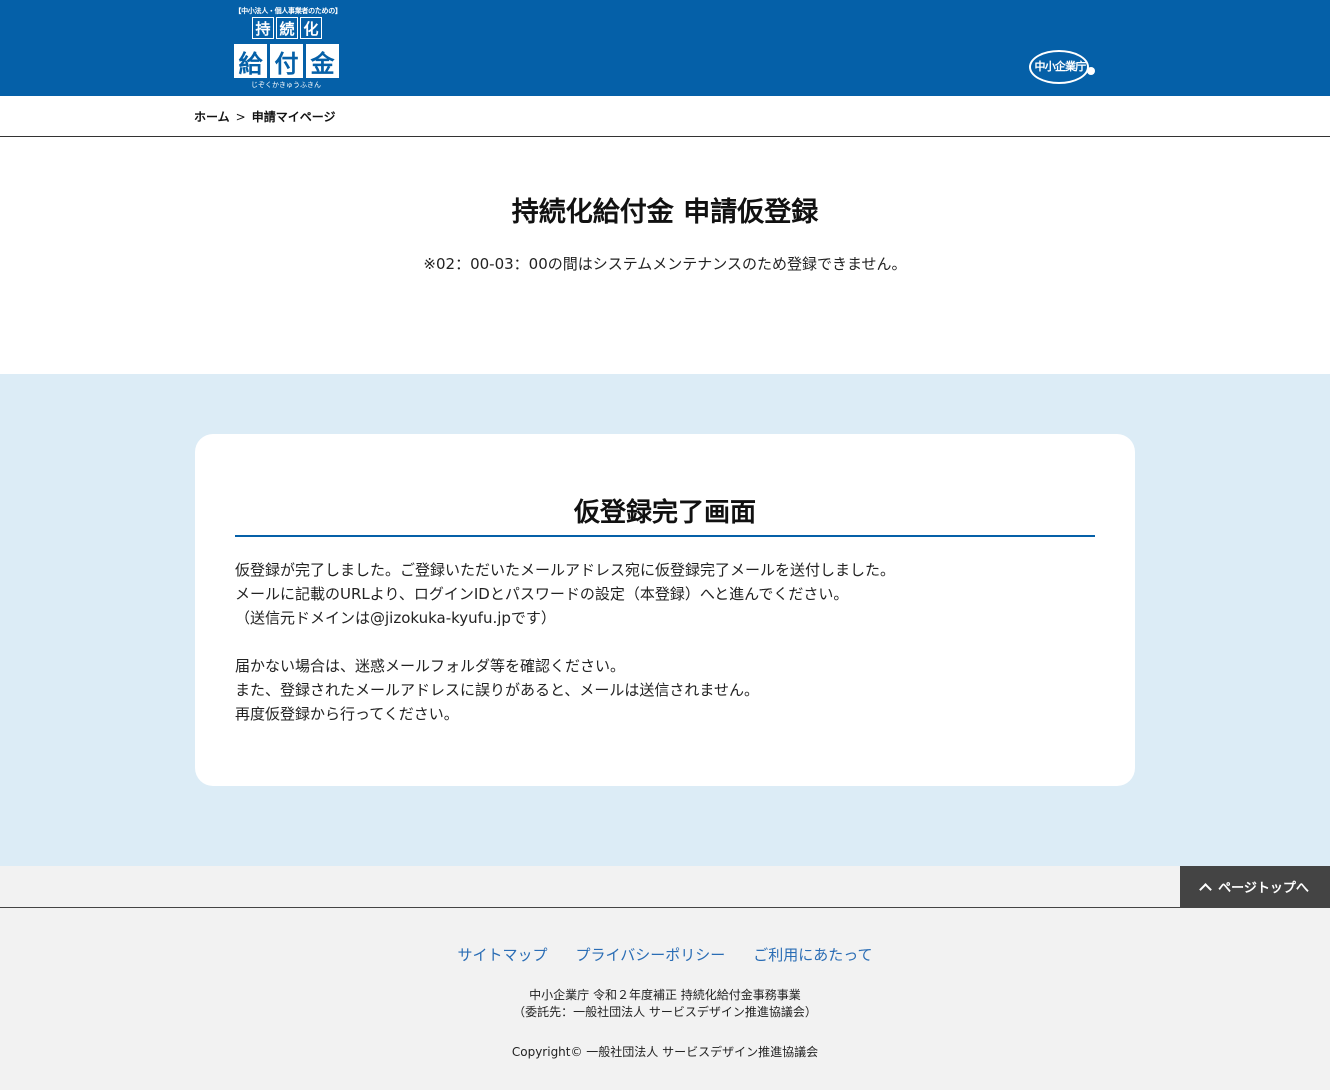 The image size is (1330, 1090). What do you see at coordinates (395, 618) in the screenshot?
I see `card-text-line: （送信元ドメインは@jizokuka-kyufu.jpです）` at bounding box center [395, 618].